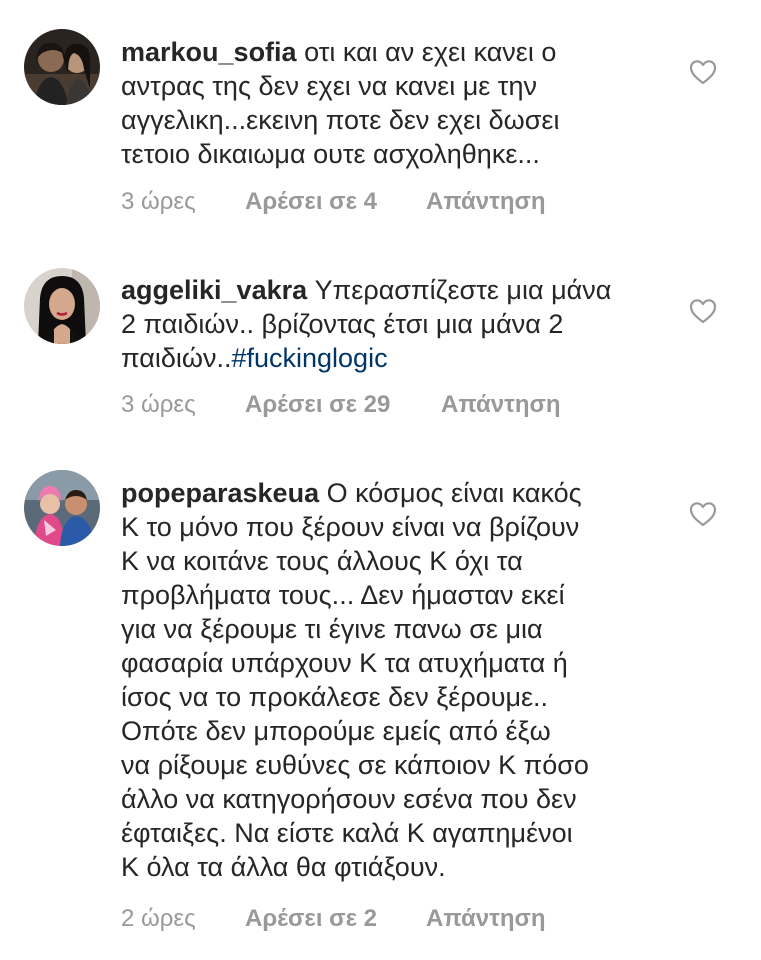  Describe the element at coordinates (214, 290) in the screenshot. I see `comment-username: aggeliki_vakra` at that location.